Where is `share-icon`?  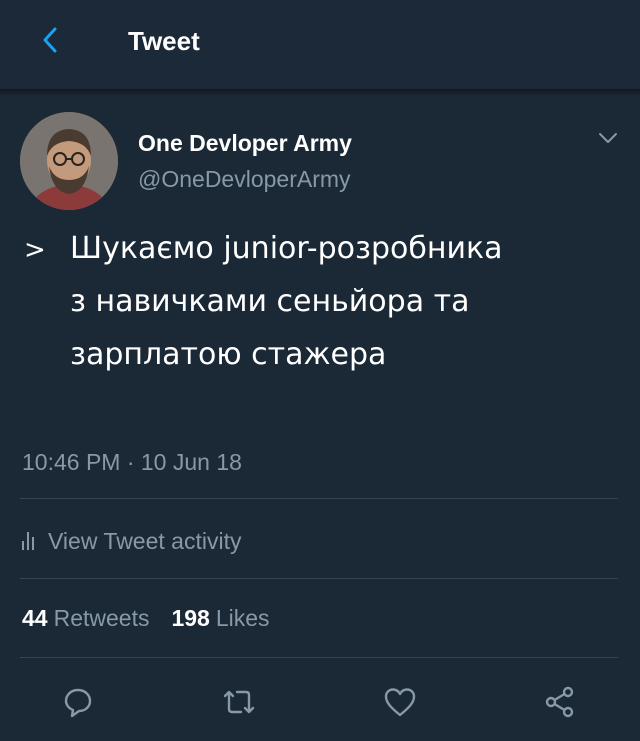
share-icon is located at coordinates (559, 702).